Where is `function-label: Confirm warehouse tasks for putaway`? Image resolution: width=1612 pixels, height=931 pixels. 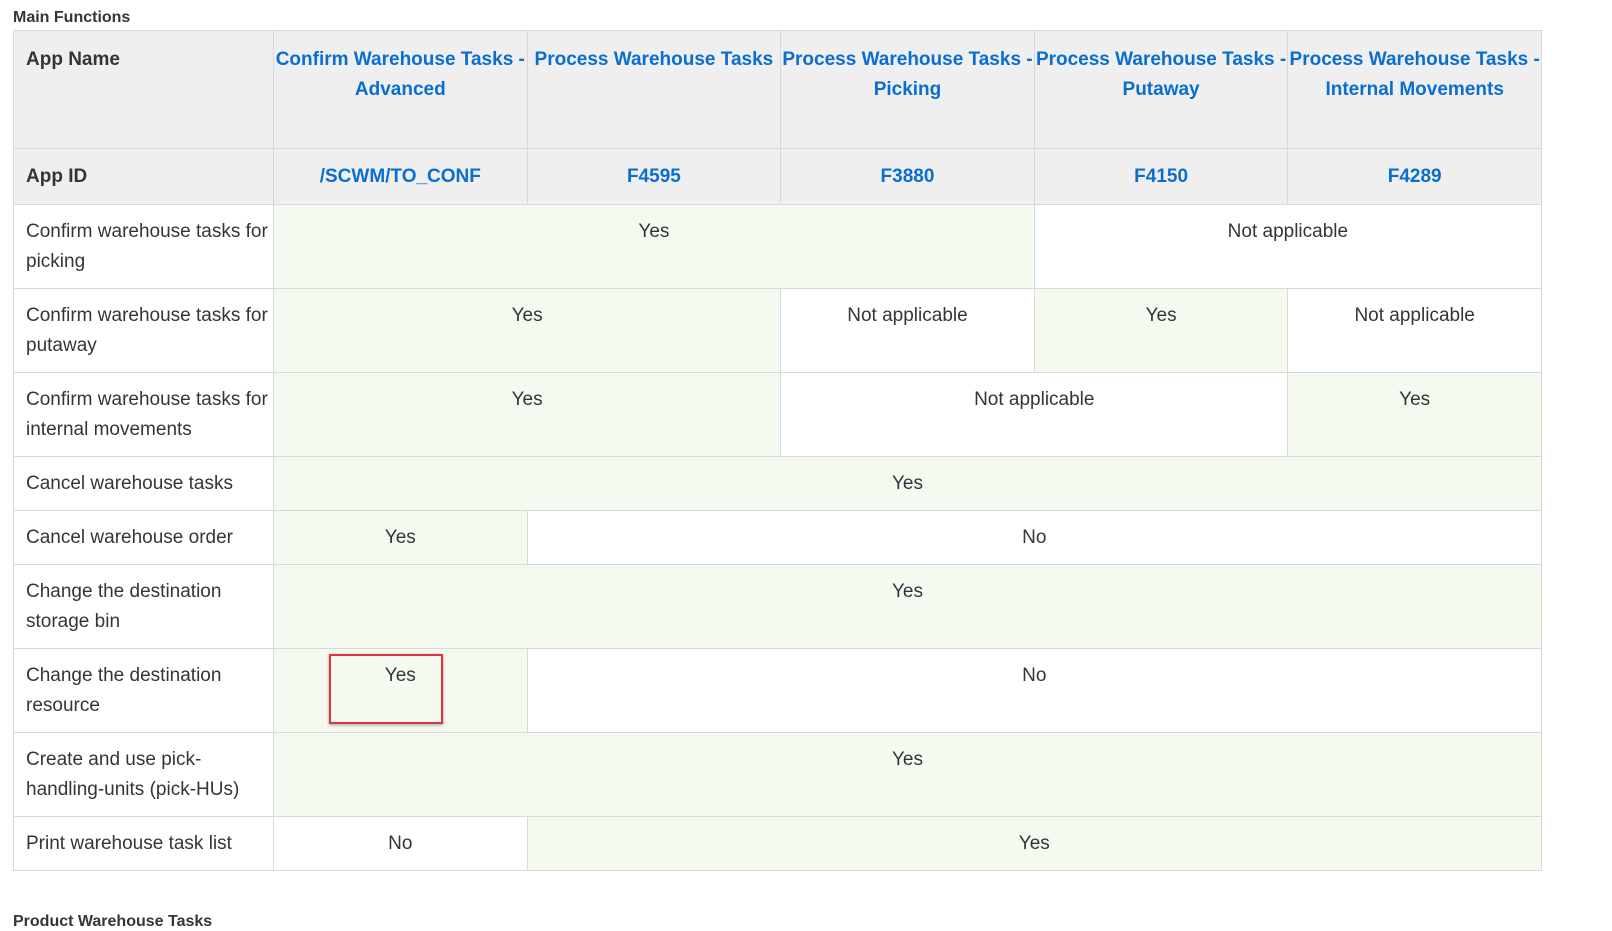
function-label: Confirm warehouse tasks for putaway is located at coordinates (143, 330).